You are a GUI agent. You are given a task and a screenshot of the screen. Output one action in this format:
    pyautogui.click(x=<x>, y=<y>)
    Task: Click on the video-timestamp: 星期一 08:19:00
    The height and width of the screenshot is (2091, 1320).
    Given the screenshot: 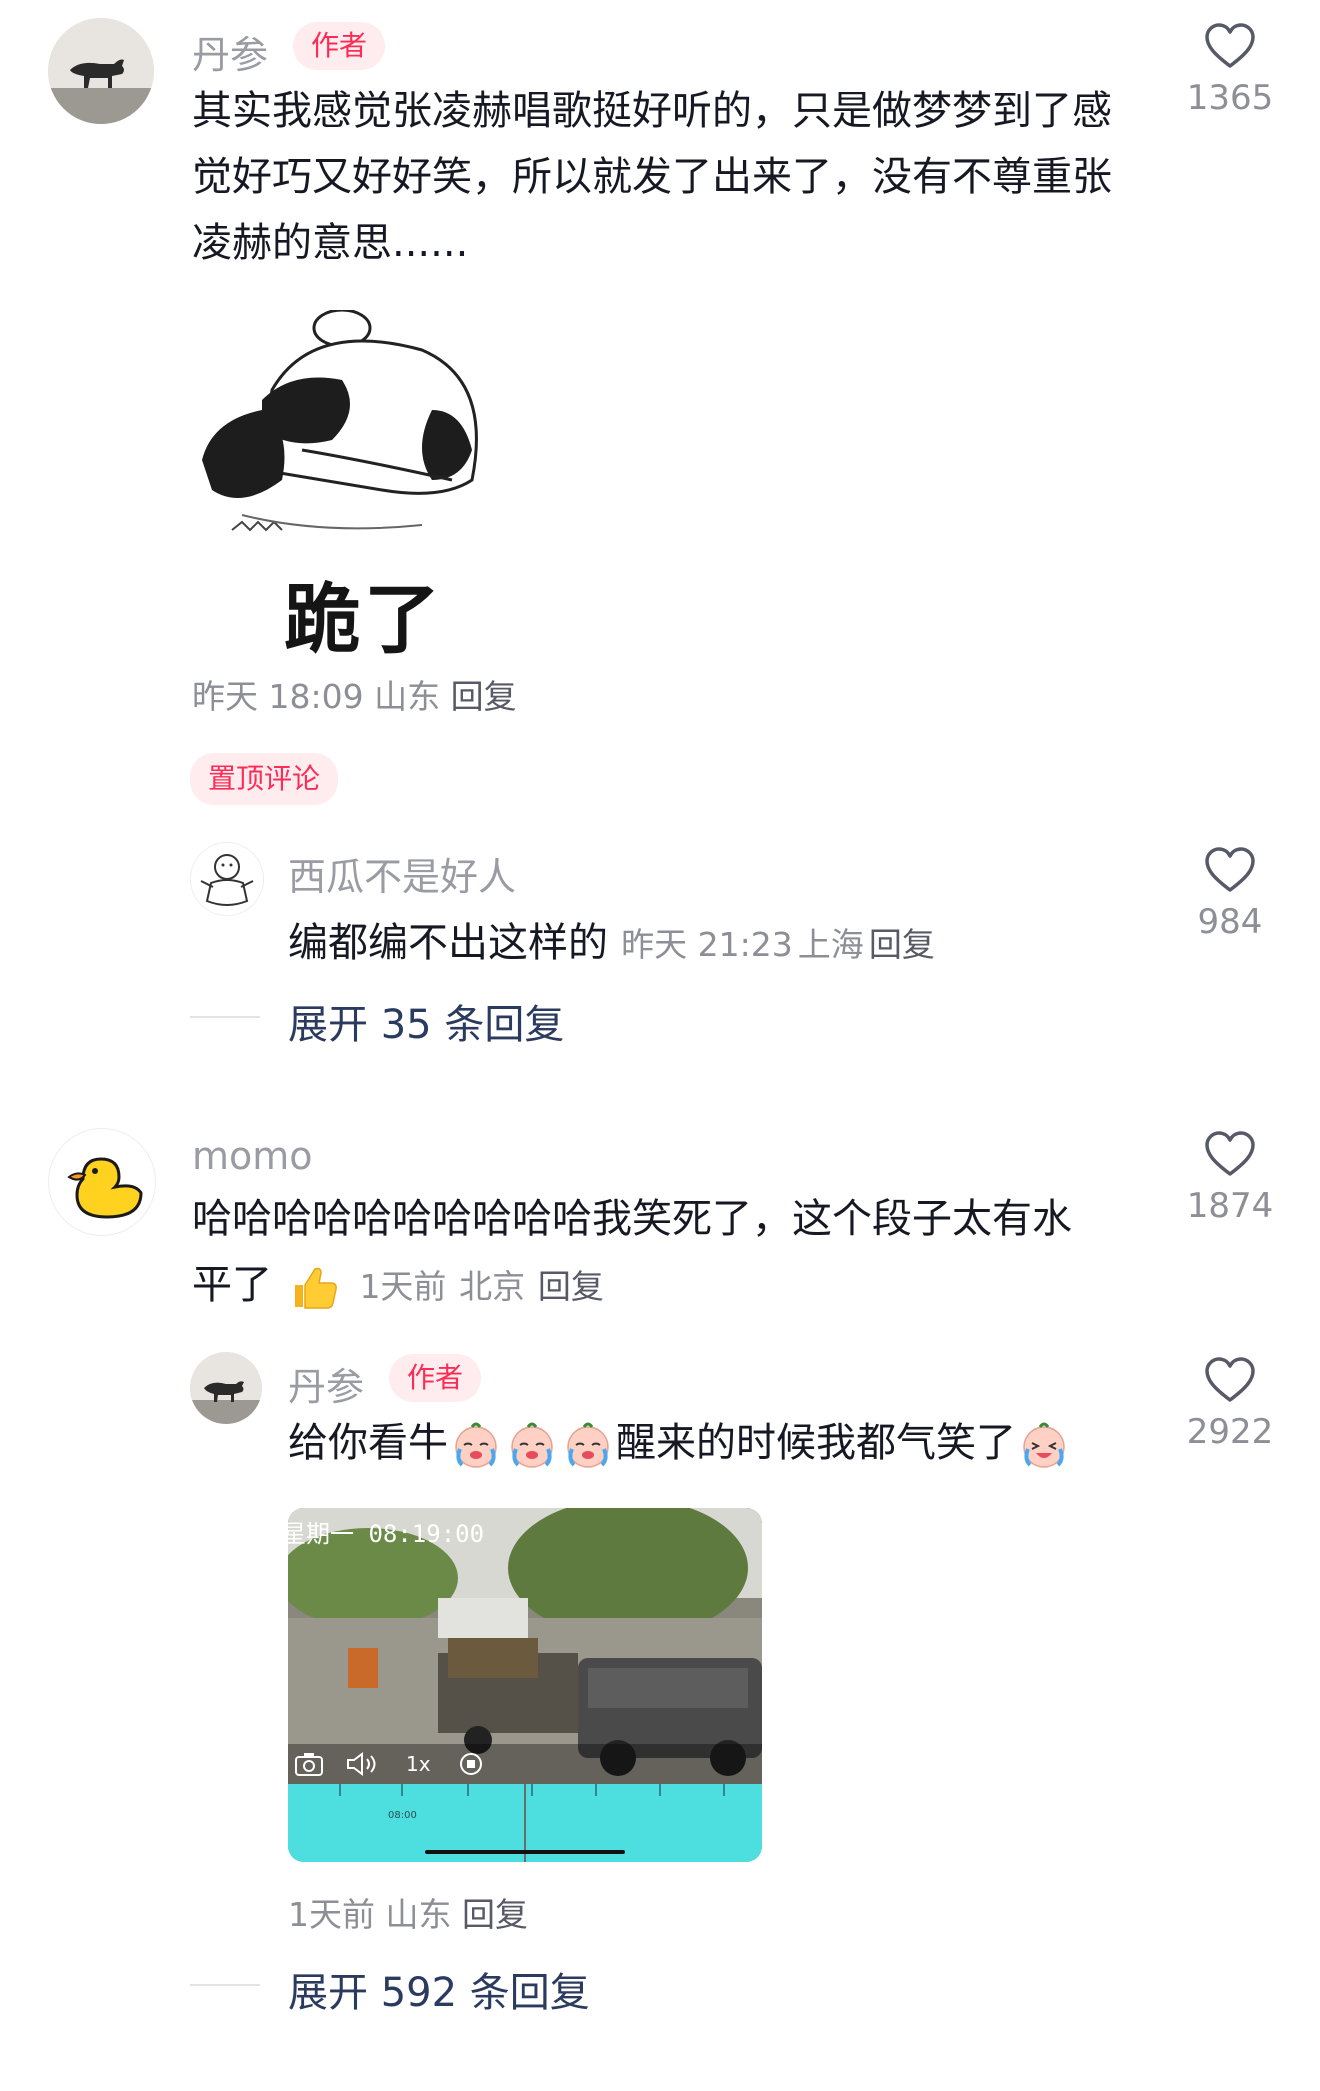 What is the action you would take?
    pyautogui.click(x=386, y=1534)
    